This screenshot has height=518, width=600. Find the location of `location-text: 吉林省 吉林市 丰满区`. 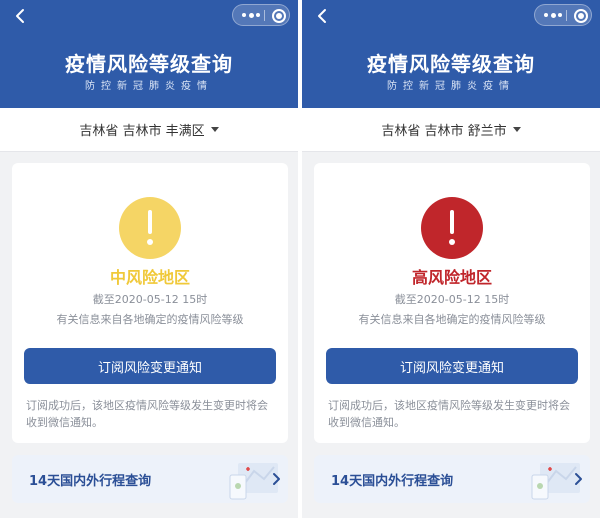

location-text: 吉林省 吉林市 丰满区 is located at coordinates (142, 131).